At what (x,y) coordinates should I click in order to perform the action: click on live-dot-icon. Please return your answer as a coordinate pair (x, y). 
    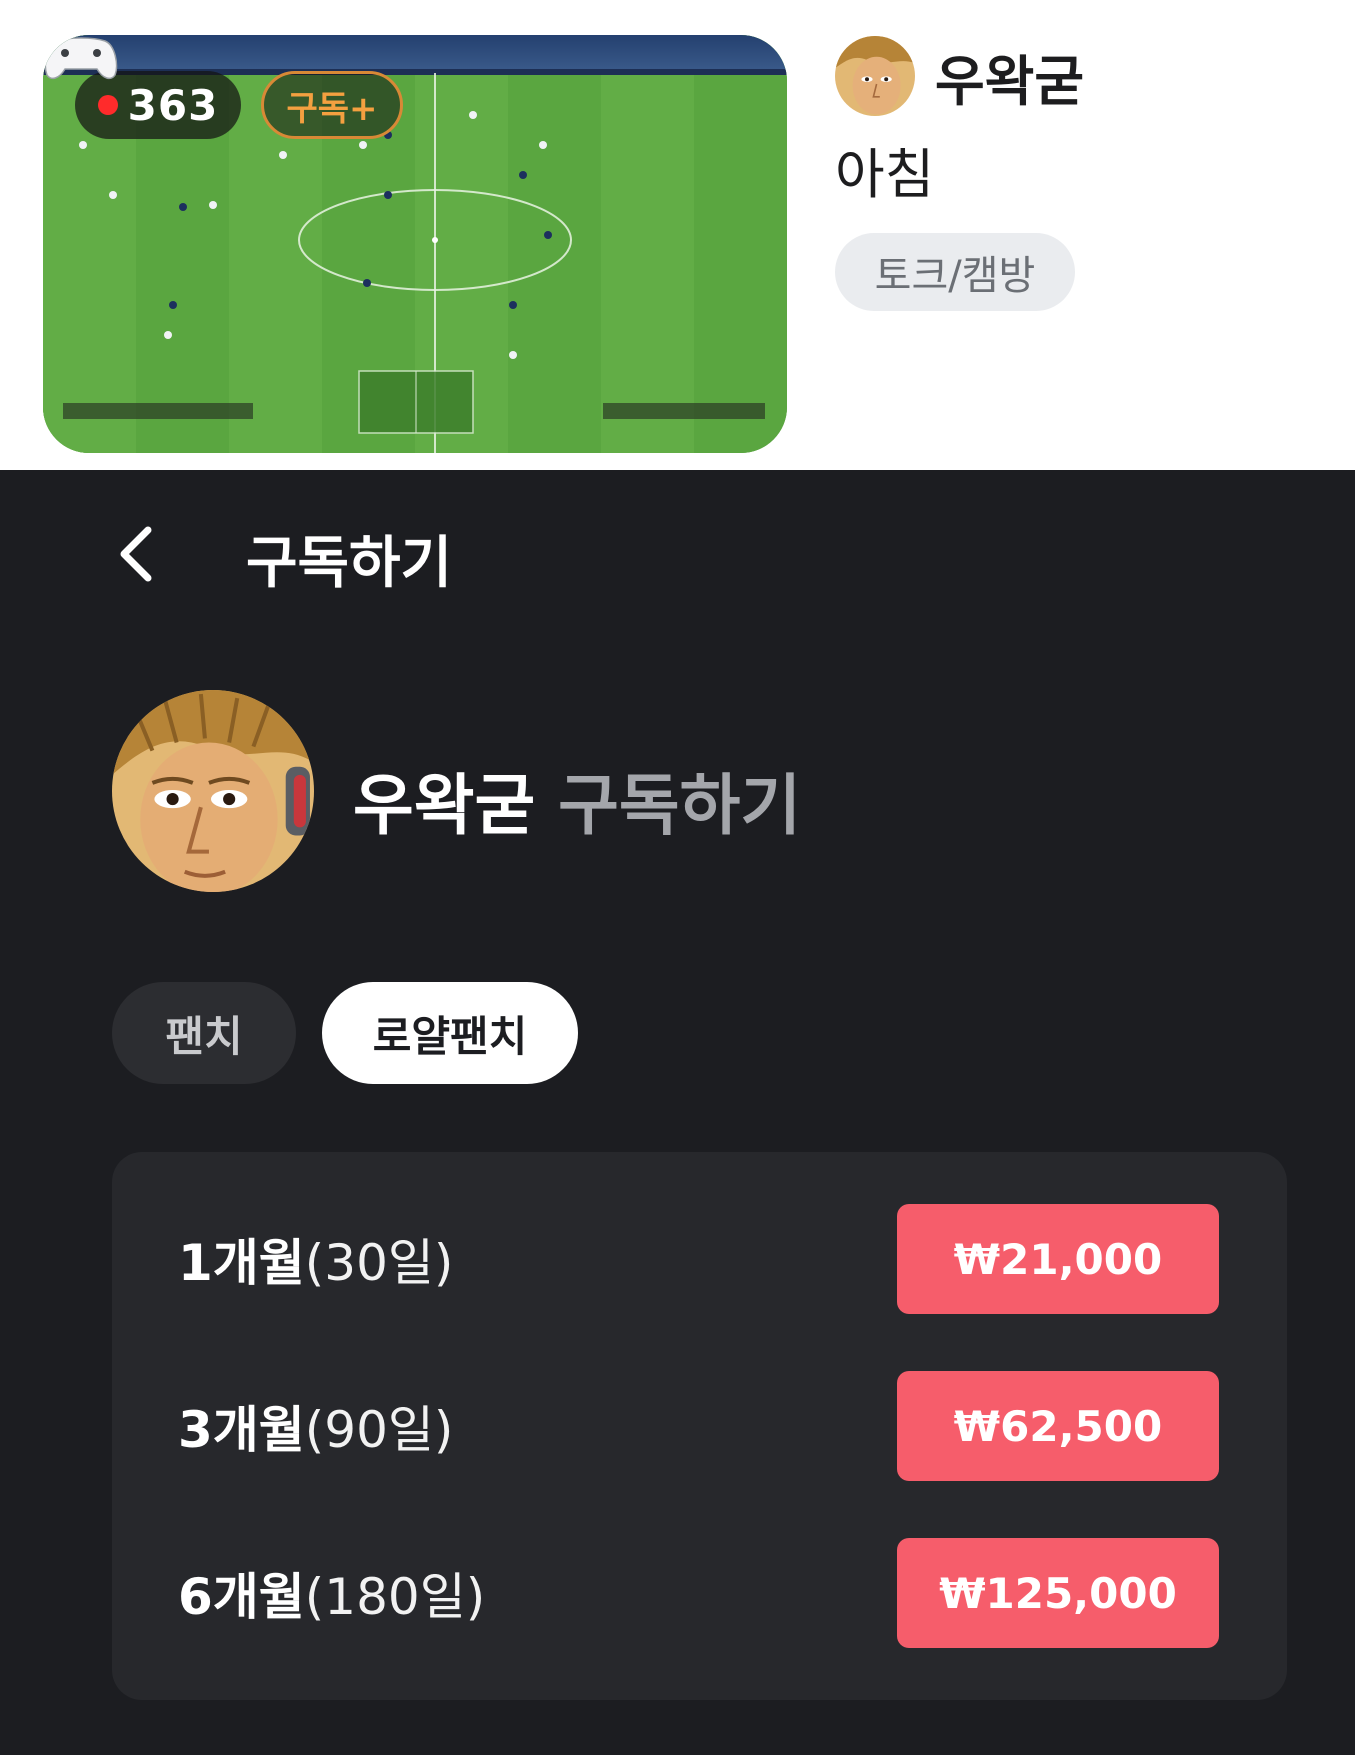
    Looking at the image, I should click on (107, 105).